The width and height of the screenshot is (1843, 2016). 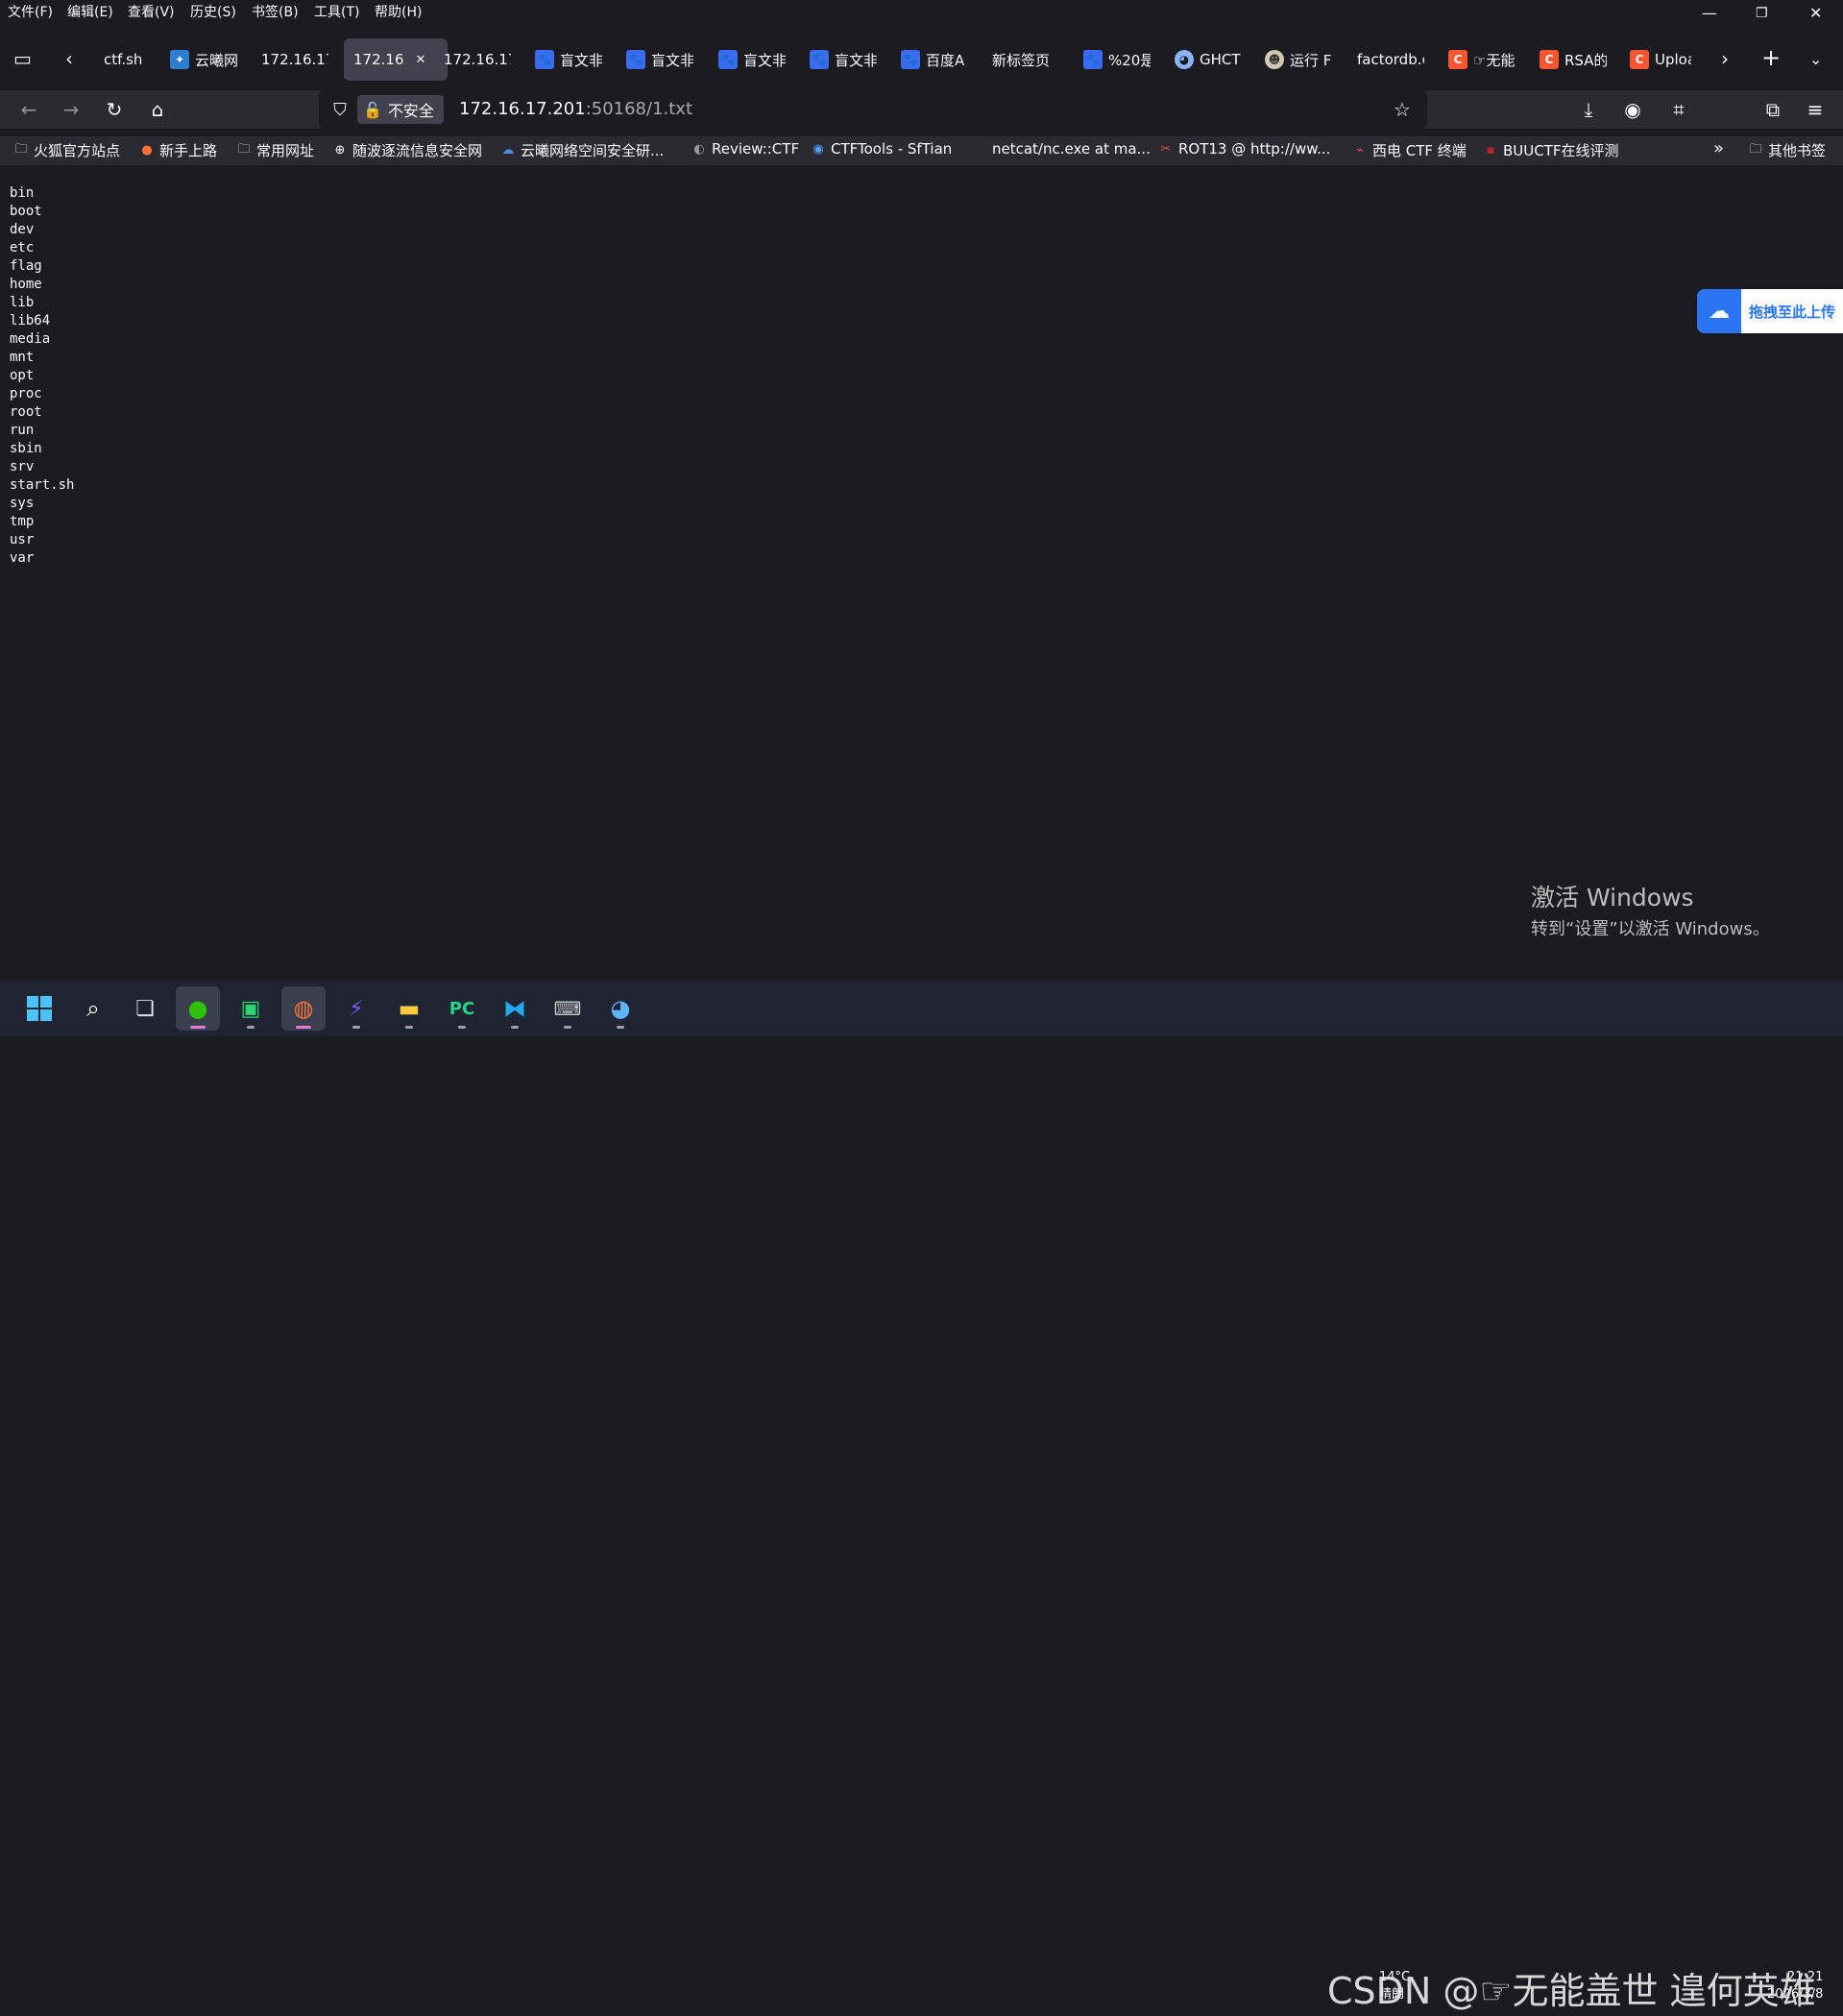 What do you see at coordinates (1673, 60) in the screenshot?
I see `tab-label: Uploa` at bounding box center [1673, 60].